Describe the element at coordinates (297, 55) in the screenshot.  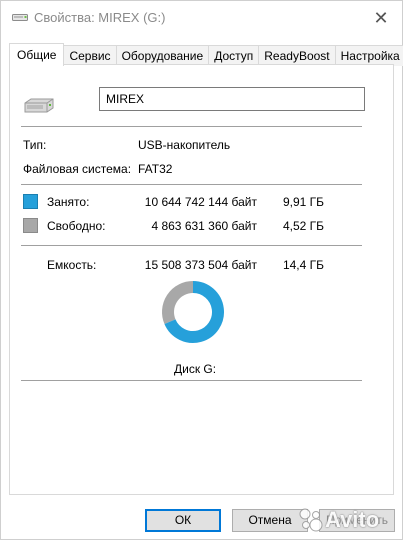
I see `tab-readyboost: ReadyBoost` at that location.